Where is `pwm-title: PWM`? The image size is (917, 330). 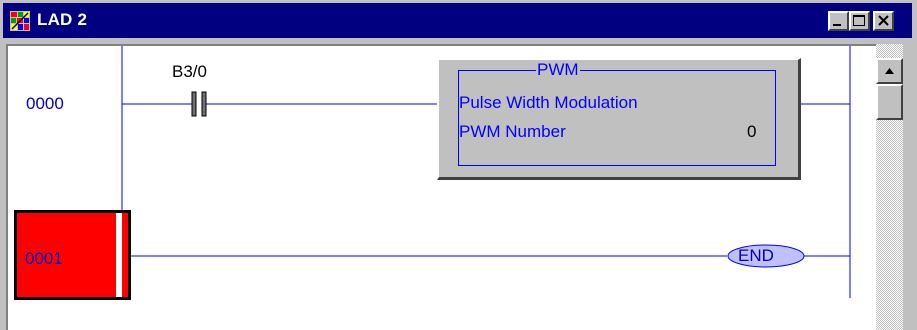 pwm-title: PWM is located at coordinates (558, 69).